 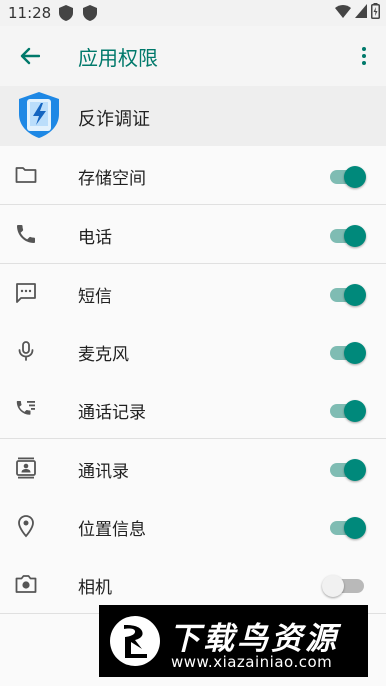 I want to click on app-info-header: 反诈调证, so click(x=193, y=116).